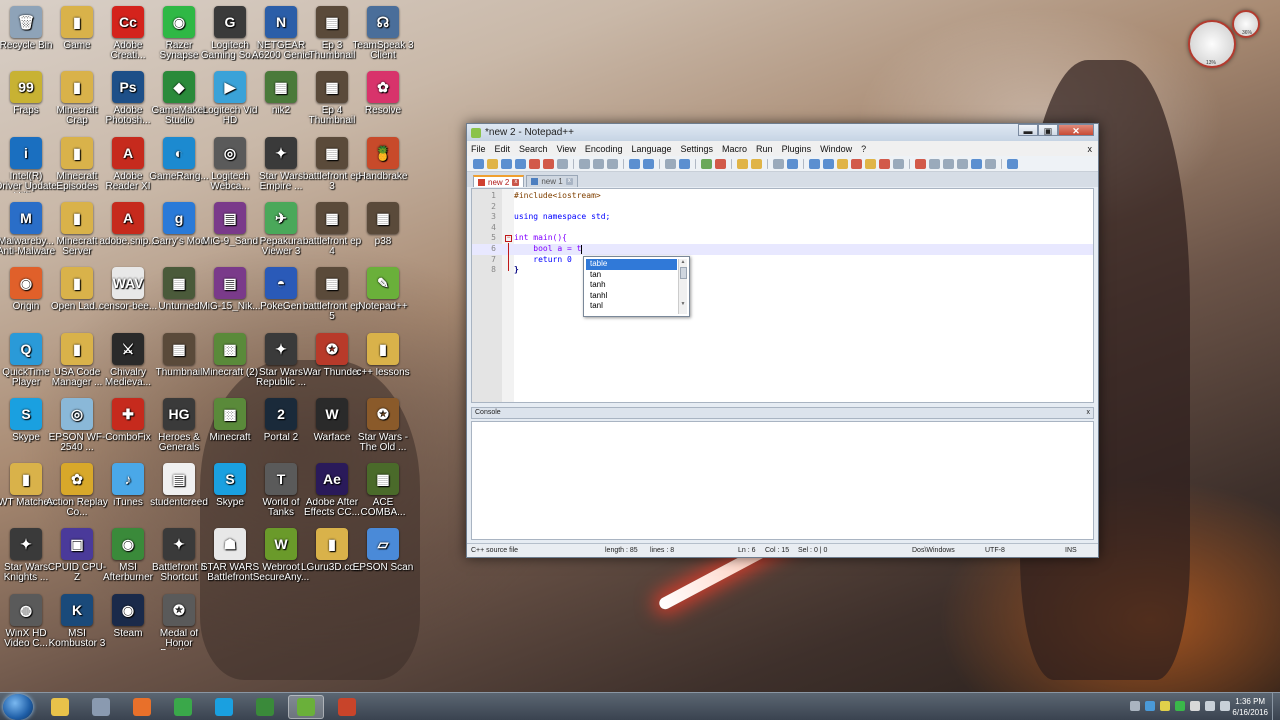 The image size is (1280, 720). I want to click on desktop-icon: ✿ Resolve, so click(383, 93).